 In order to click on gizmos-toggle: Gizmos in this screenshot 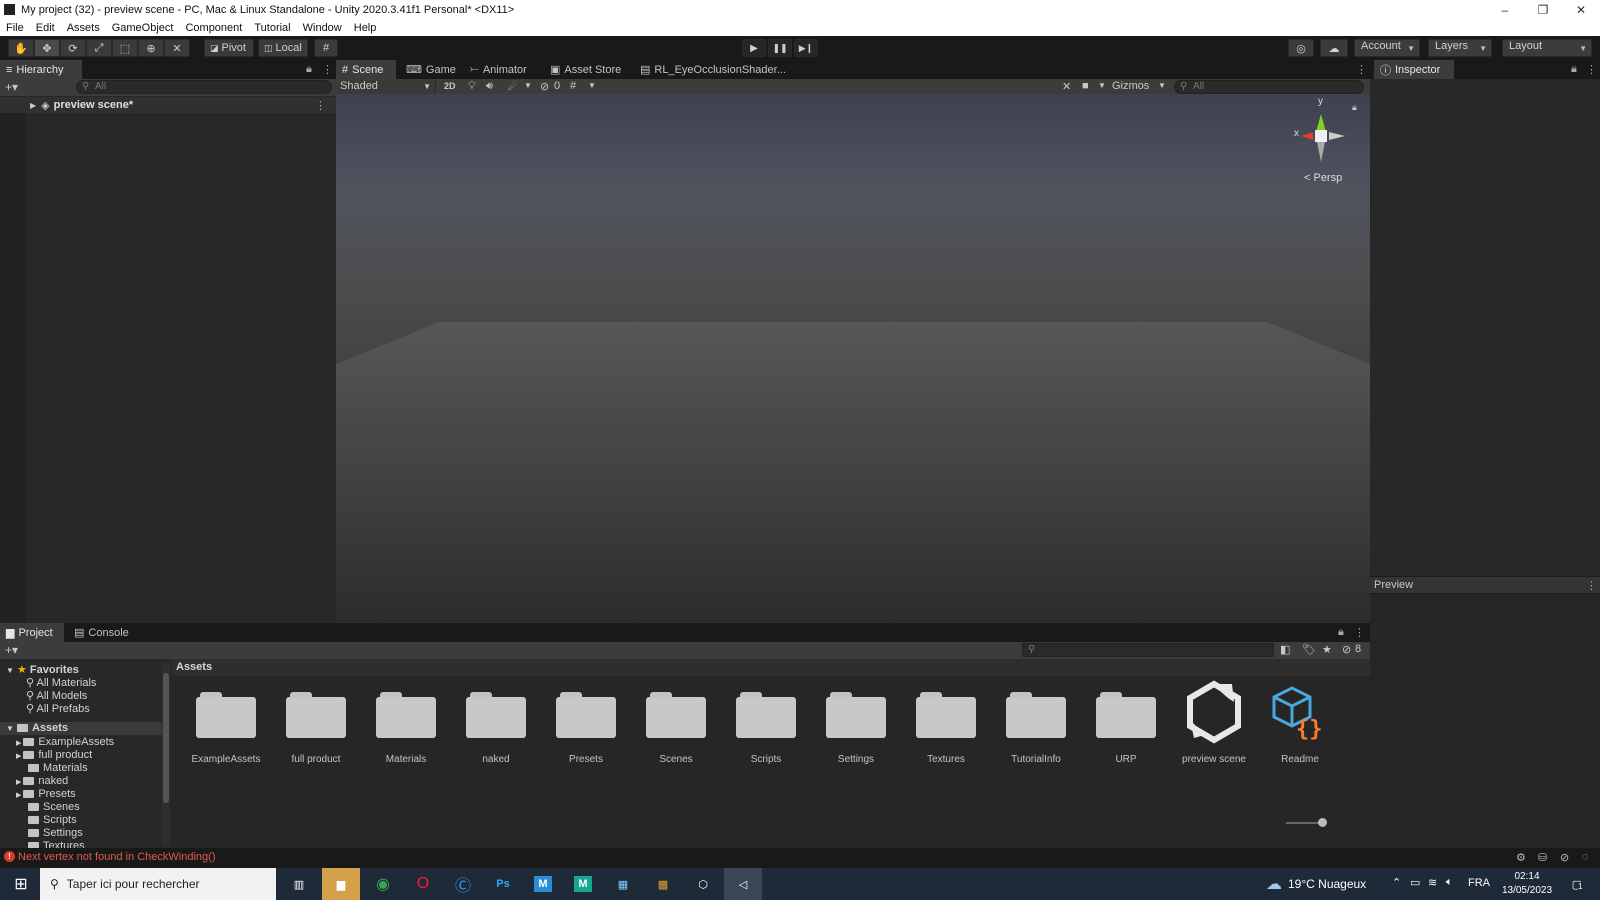, I will do `click(1130, 86)`.